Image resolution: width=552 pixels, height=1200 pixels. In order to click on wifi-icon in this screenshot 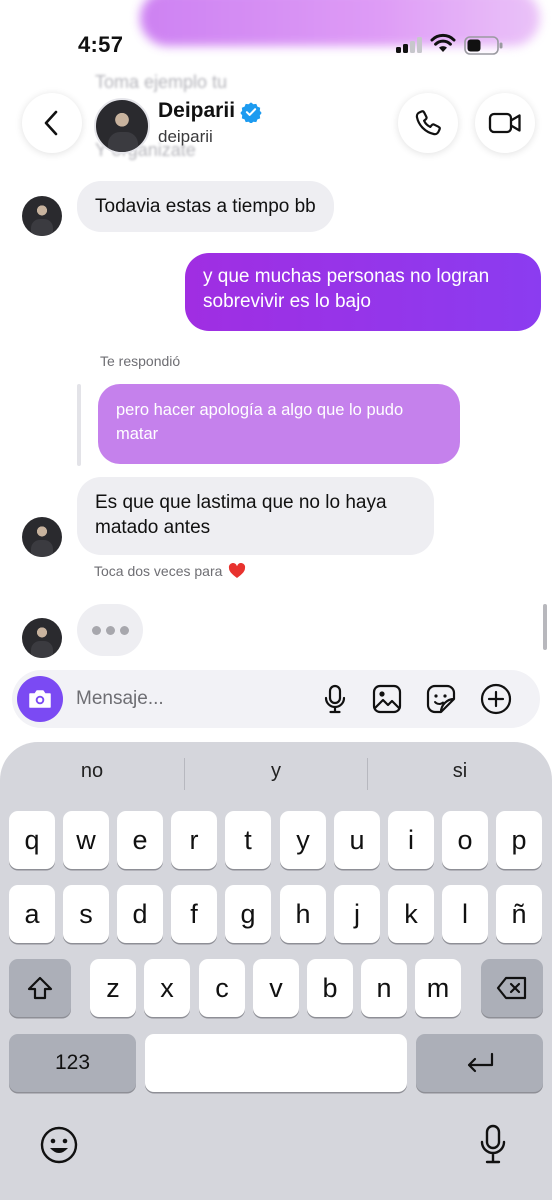, I will do `click(443, 42)`.